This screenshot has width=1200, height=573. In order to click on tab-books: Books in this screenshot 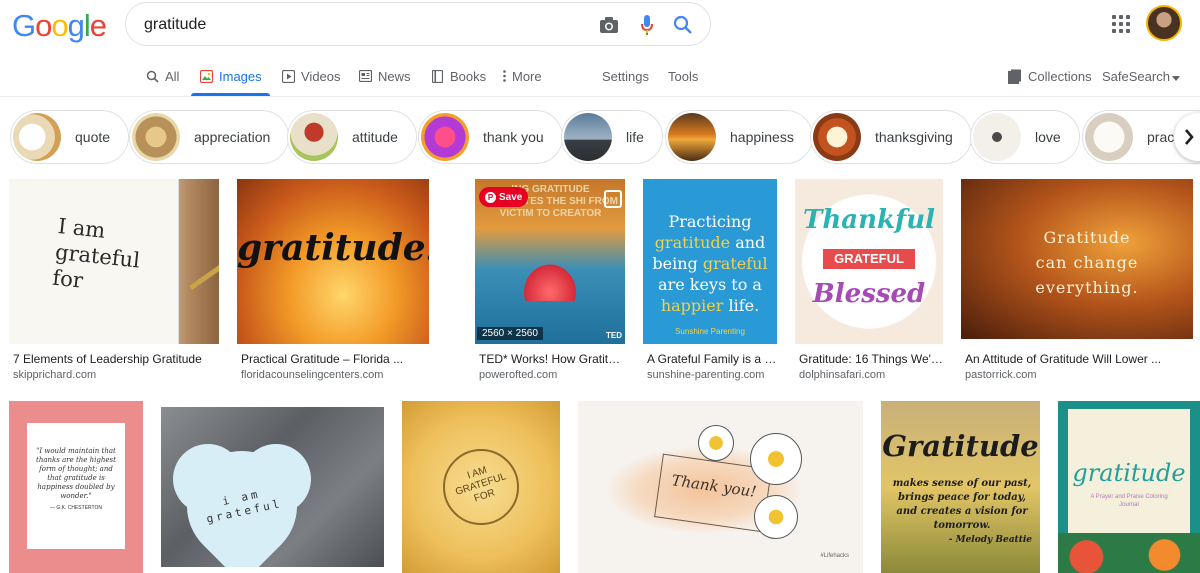, I will do `click(458, 76)`.